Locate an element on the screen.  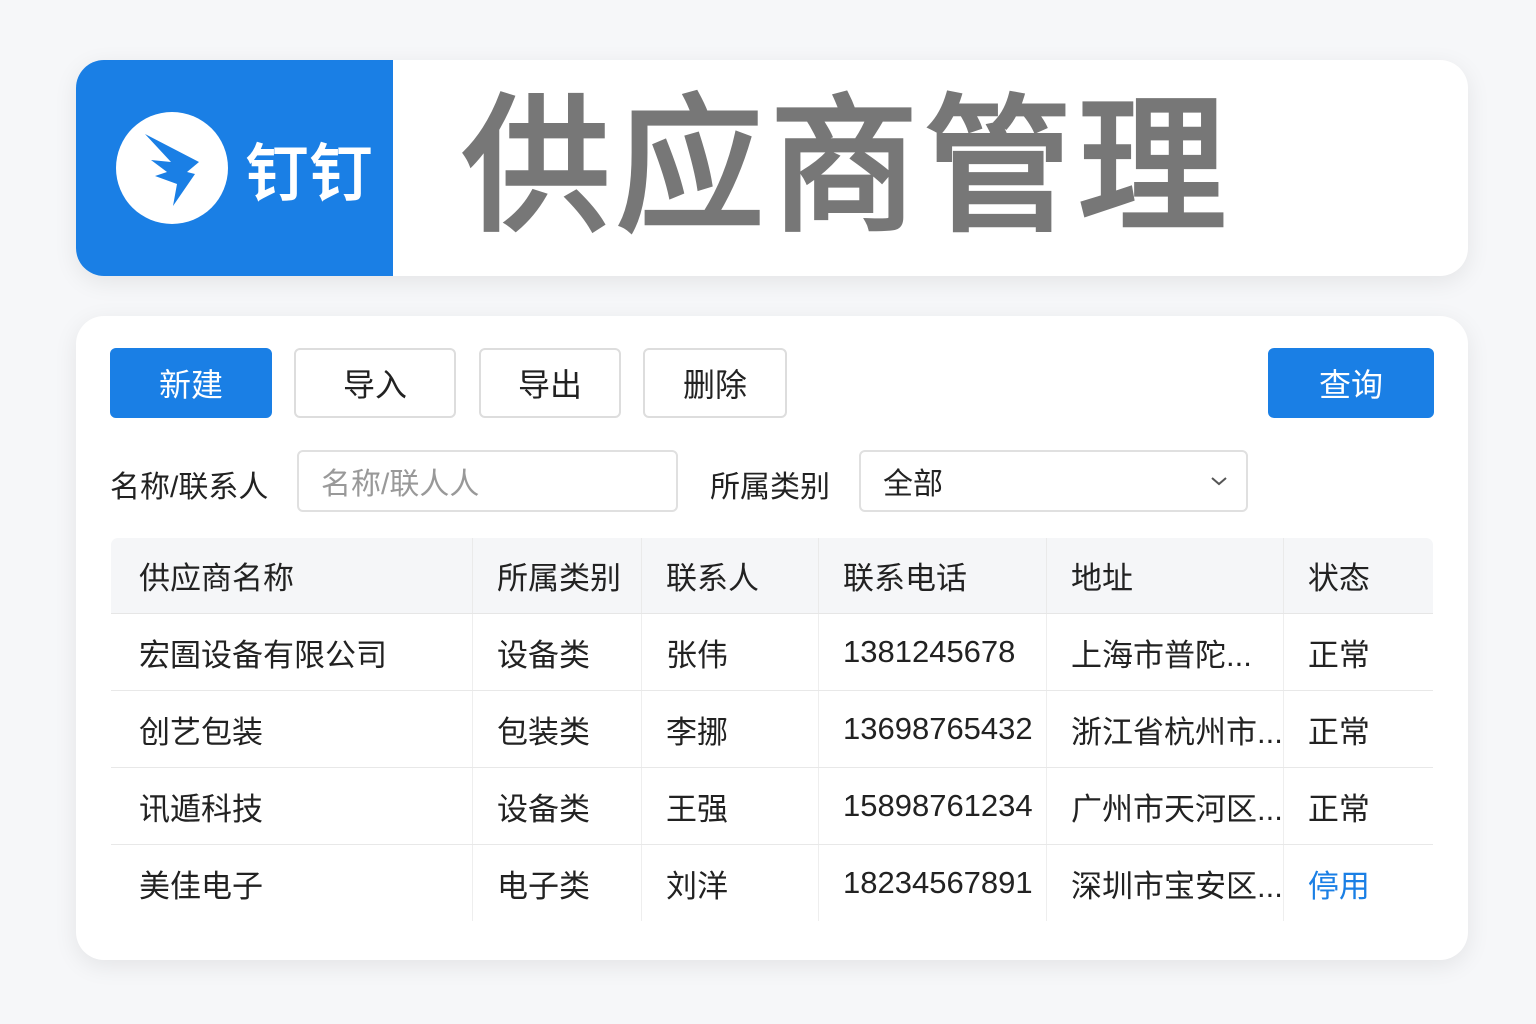
new-button: 新建 is located at coordinates (191, 383).